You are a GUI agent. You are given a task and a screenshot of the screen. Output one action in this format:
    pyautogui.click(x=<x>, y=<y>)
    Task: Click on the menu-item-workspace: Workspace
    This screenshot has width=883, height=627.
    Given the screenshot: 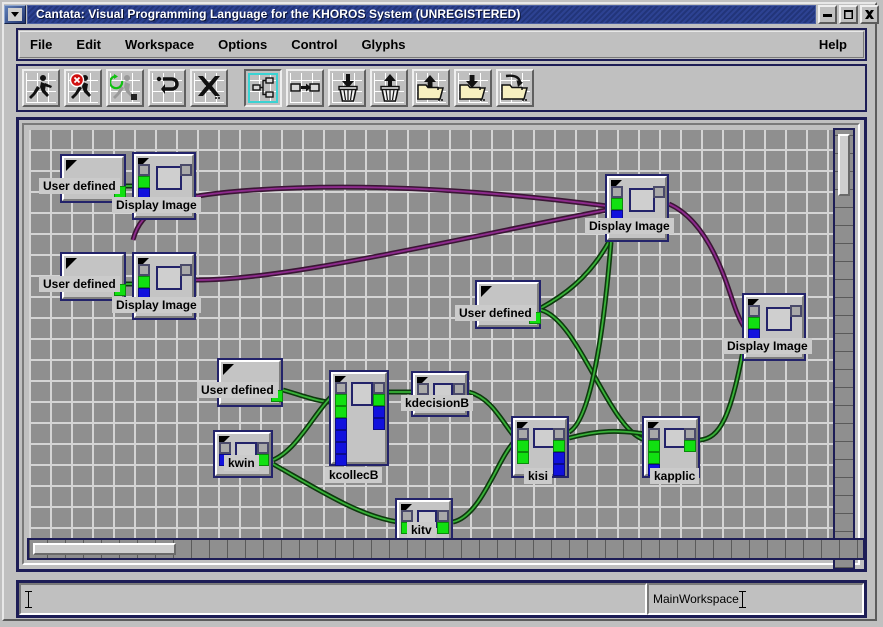 What is the action you would take?
    pyautogui.click(x=159, y=44)
    